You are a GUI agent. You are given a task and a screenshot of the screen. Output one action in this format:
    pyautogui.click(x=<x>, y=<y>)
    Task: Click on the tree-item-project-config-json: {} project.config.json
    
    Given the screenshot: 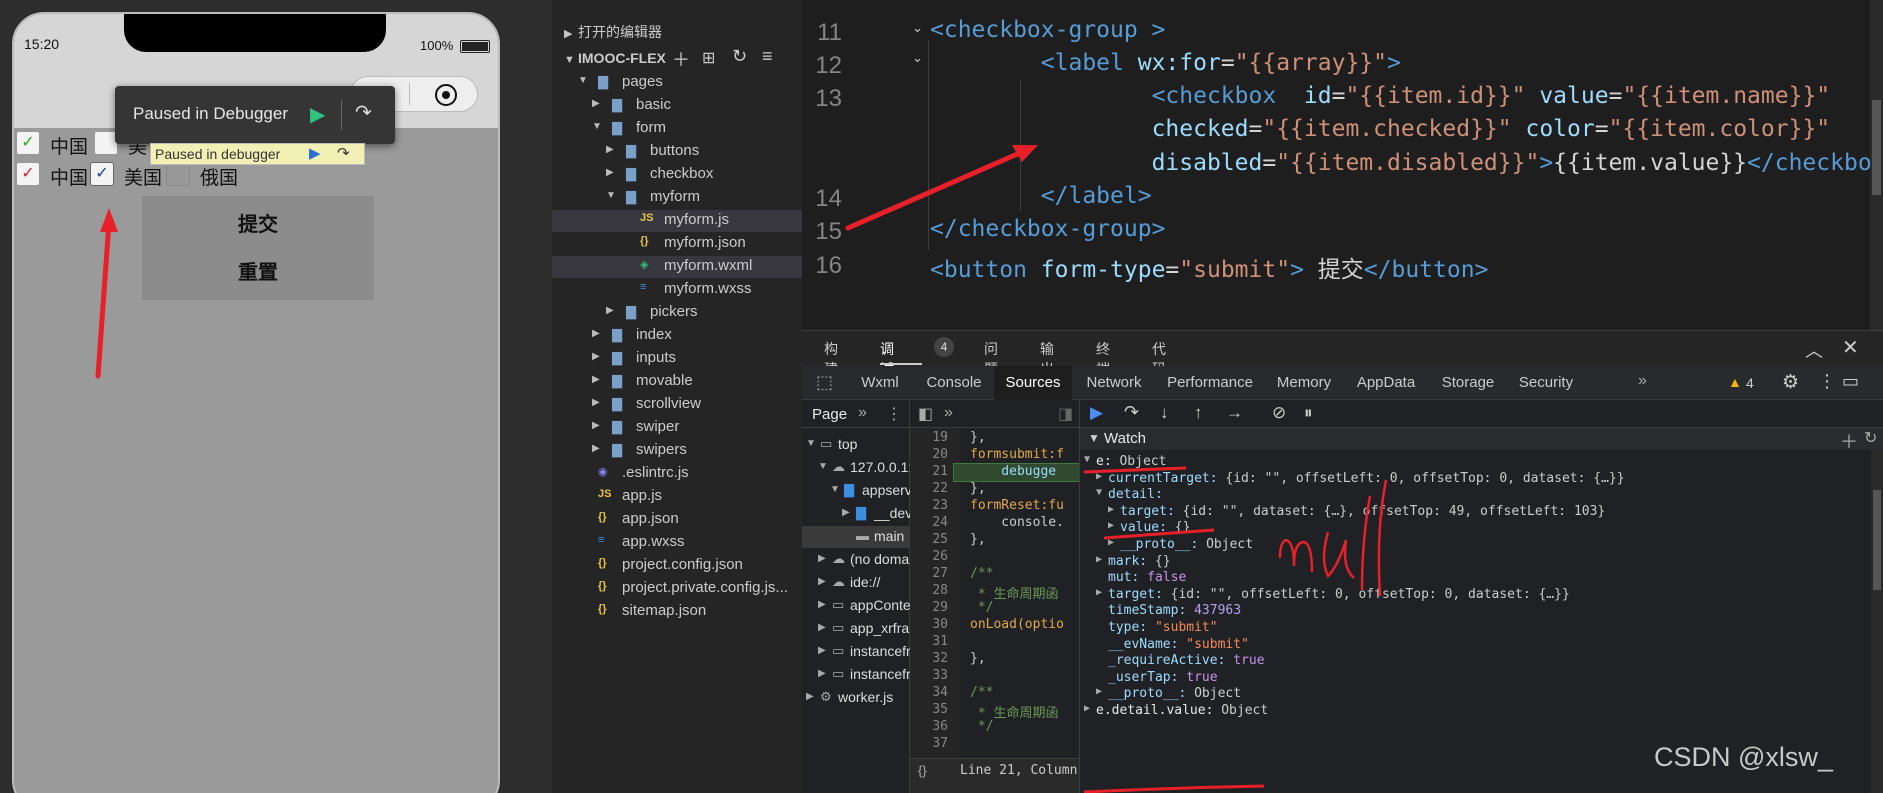 What is the action you would take?
    pyautogui.click(x=677, y=566)
    